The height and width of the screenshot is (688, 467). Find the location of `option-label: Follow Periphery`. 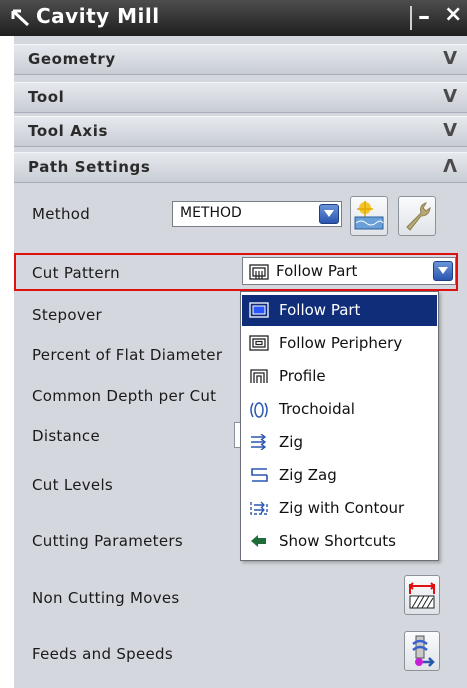

option-label: Follow Periphery is located at coordinates (341, 343).